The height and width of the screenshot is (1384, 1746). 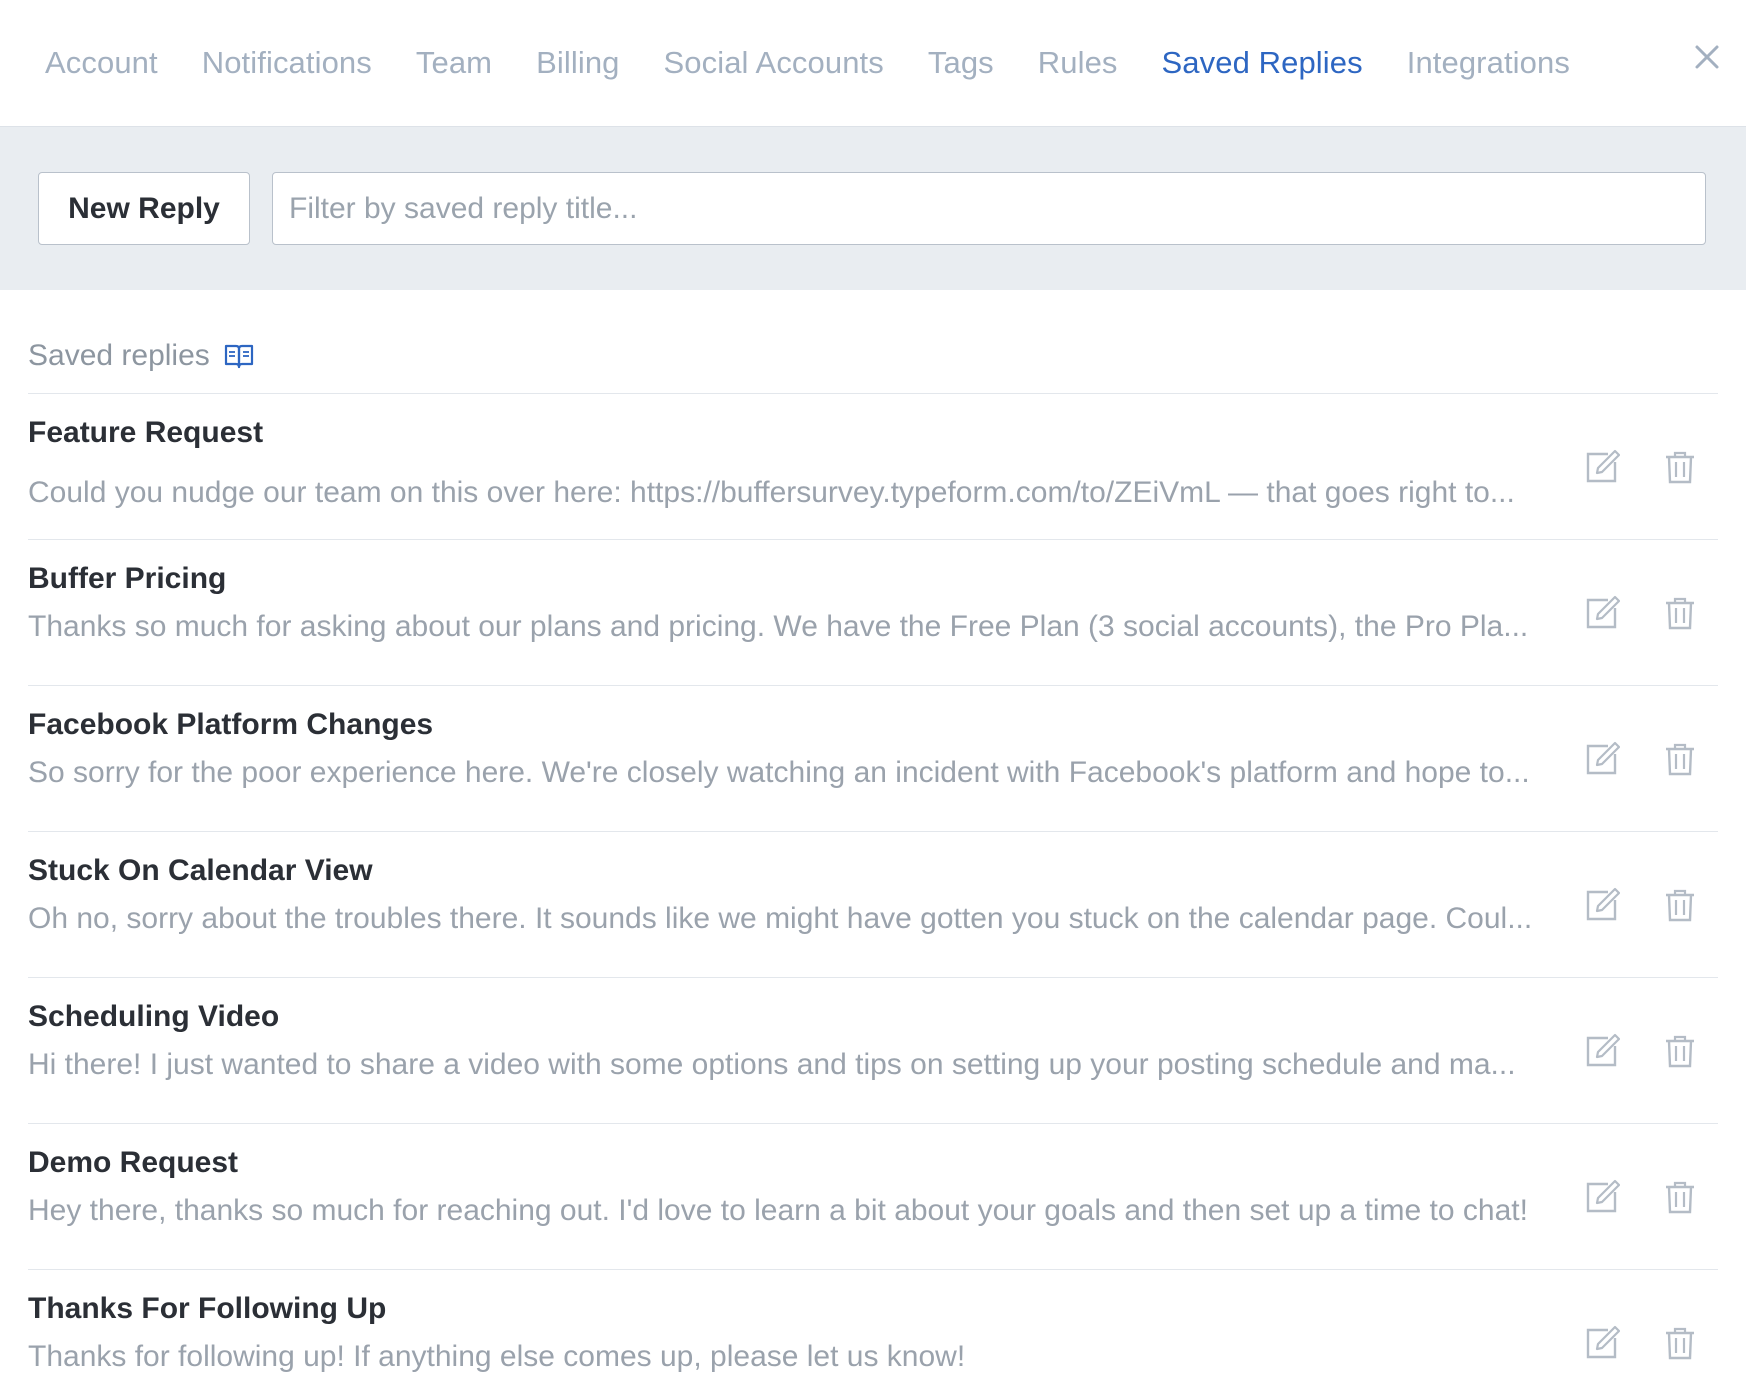 What do you see at coordinates (146, 432) in the screenshot?
I see `reply-title: Feature Request` at bounding box center [146, 432].